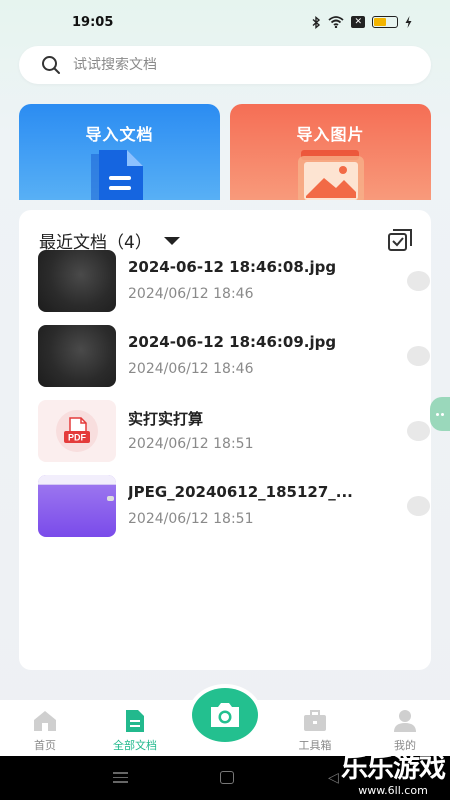  I want to click on list-item: PDF 实打实打算 2024/06/12 18:51, so click(234, 431).